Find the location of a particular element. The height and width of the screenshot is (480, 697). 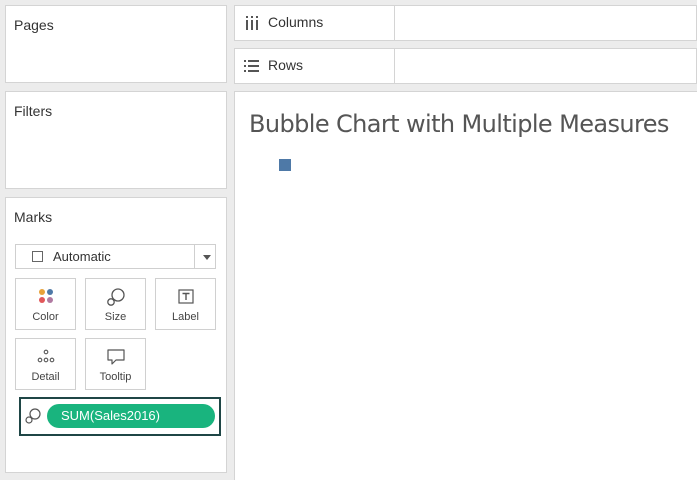

columns-shelf-header: Columns is located at coordinates (315, 23).